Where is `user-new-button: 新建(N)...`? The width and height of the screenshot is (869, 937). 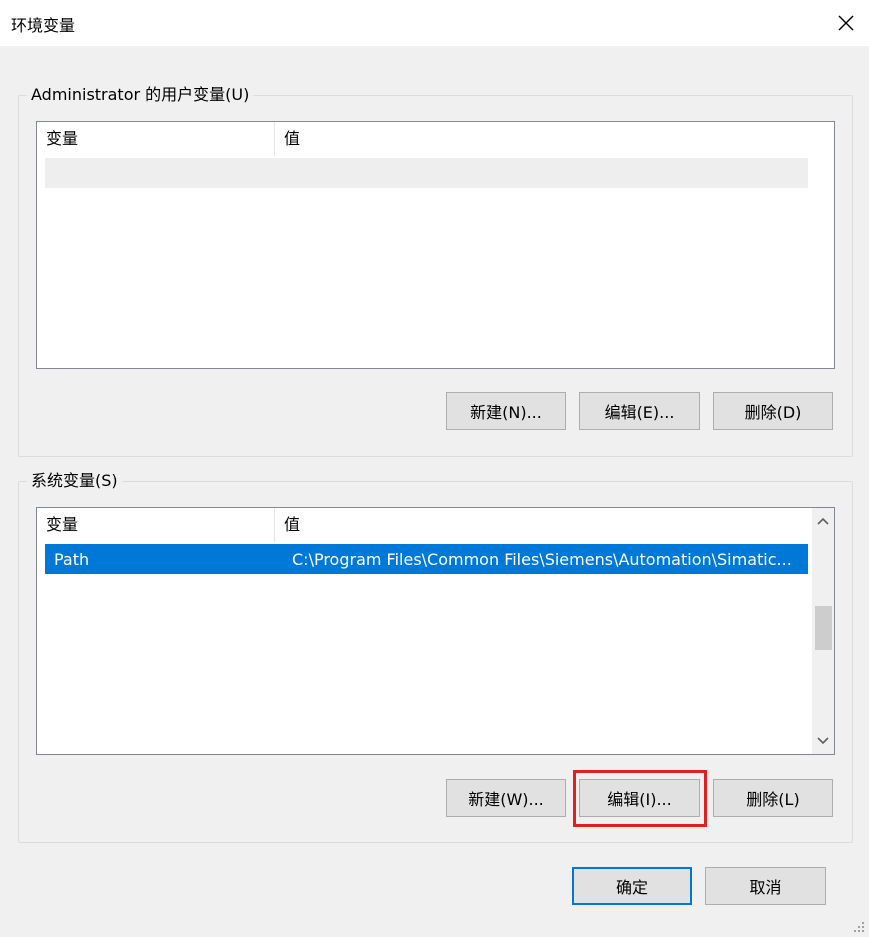
user-new-button: 新建(N)... is located at coordinates (506, 411).